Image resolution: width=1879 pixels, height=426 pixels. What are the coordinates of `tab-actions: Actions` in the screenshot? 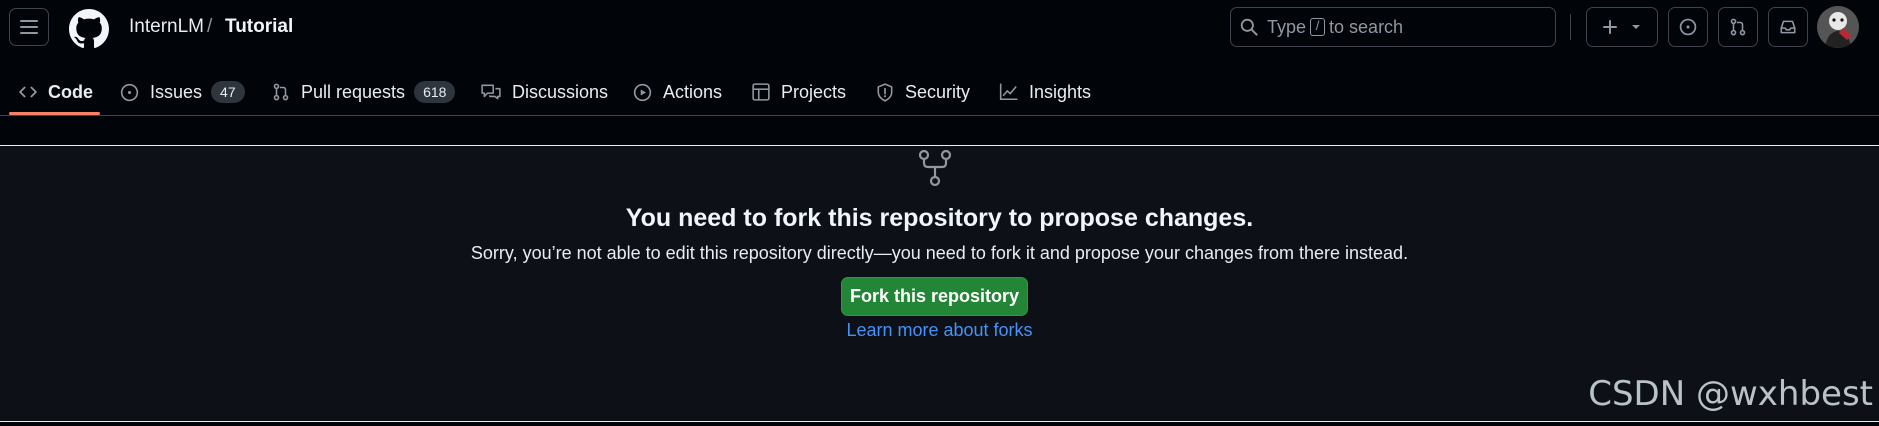 It's located at (677, 92).